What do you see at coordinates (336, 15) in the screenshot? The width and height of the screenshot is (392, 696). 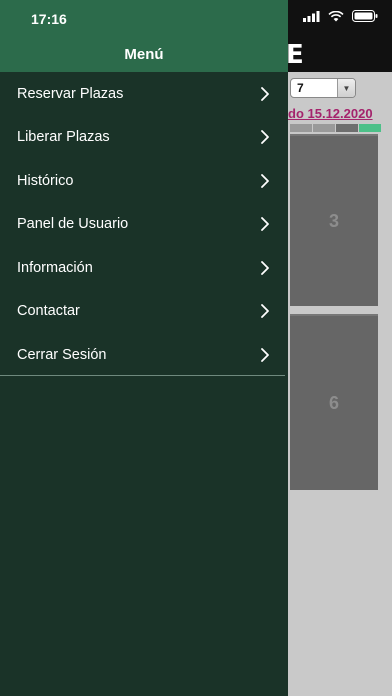 I see `wifi-icon` at bounding box center [336, 15].